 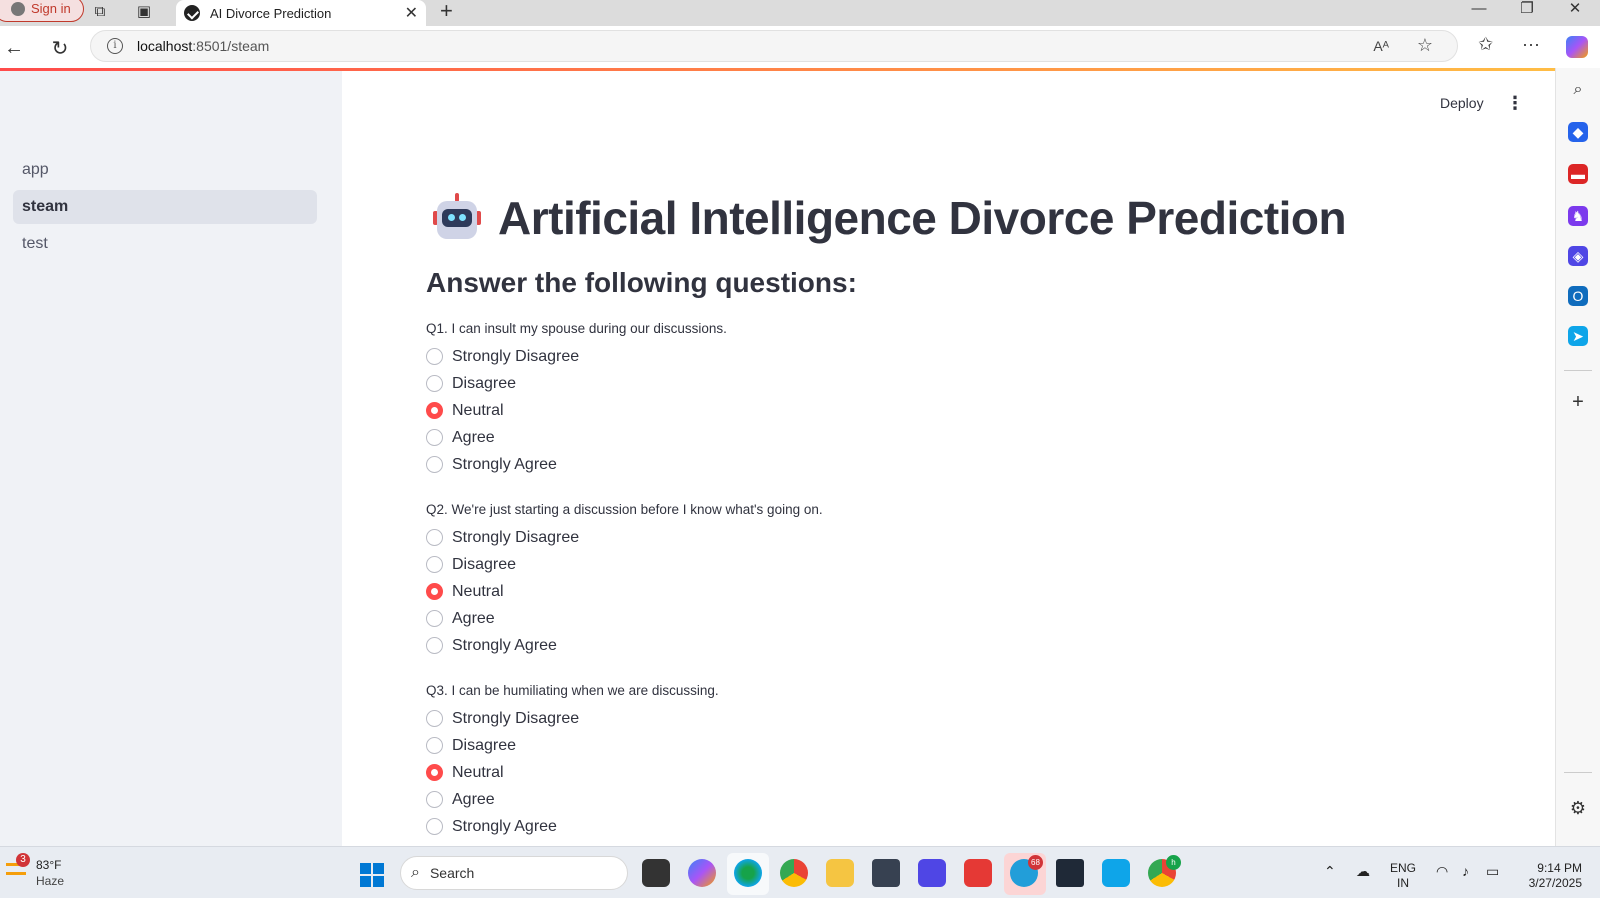 I want to click on refresh-icon: ↻, so click(x=60, y=48).